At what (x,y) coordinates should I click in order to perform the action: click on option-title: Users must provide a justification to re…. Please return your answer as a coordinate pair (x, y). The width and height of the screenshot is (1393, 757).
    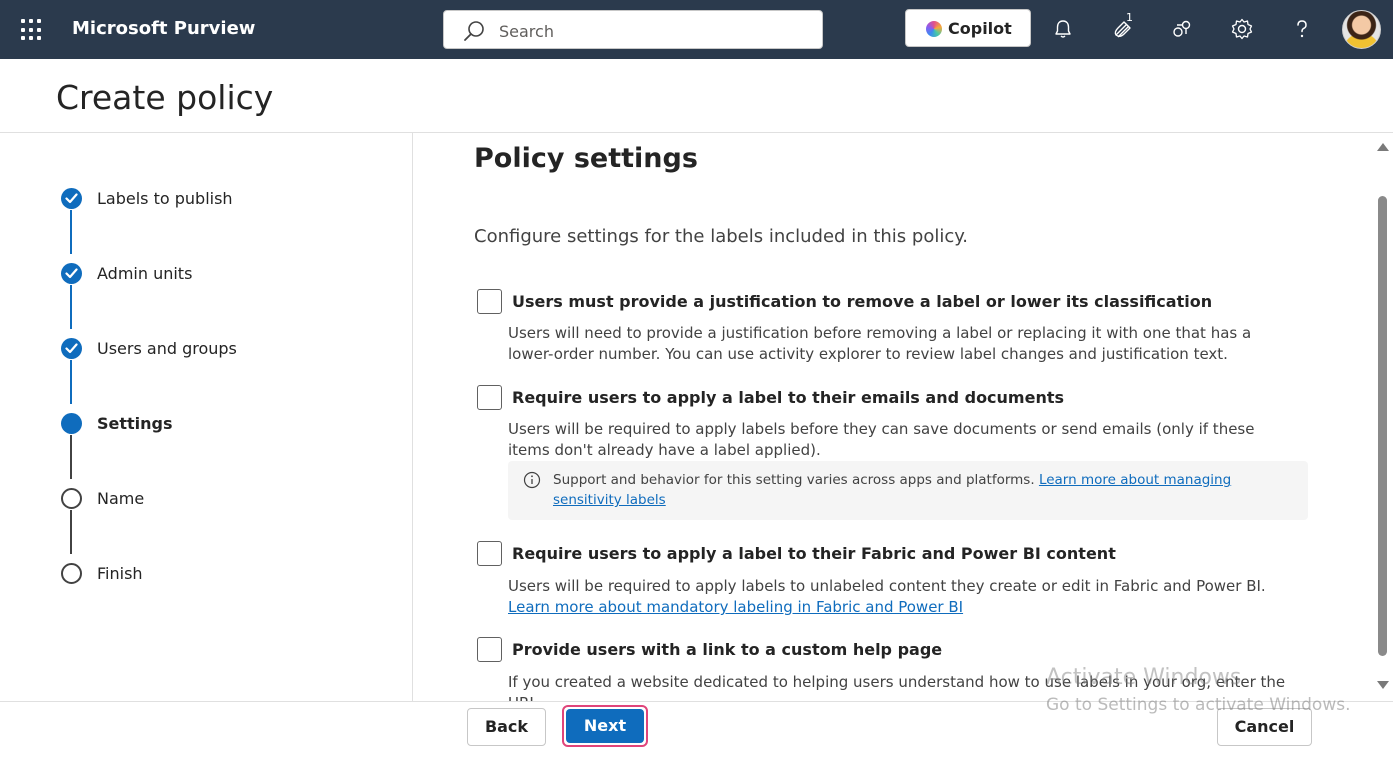
    Looking at the image, I should click on (862, 301).